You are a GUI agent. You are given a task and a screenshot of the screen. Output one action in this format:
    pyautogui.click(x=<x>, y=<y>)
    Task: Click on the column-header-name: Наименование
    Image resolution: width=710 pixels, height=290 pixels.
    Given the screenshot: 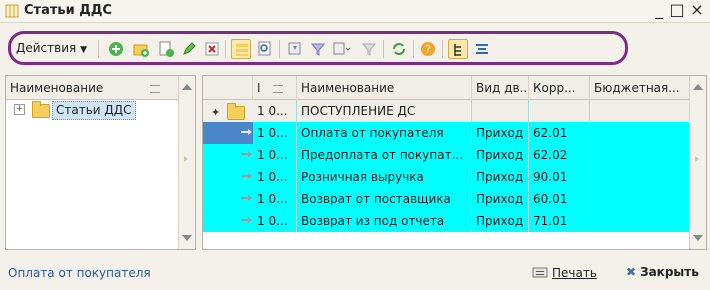 What is the action you would take?
    pyautogui.click(x=384, y=88)
    